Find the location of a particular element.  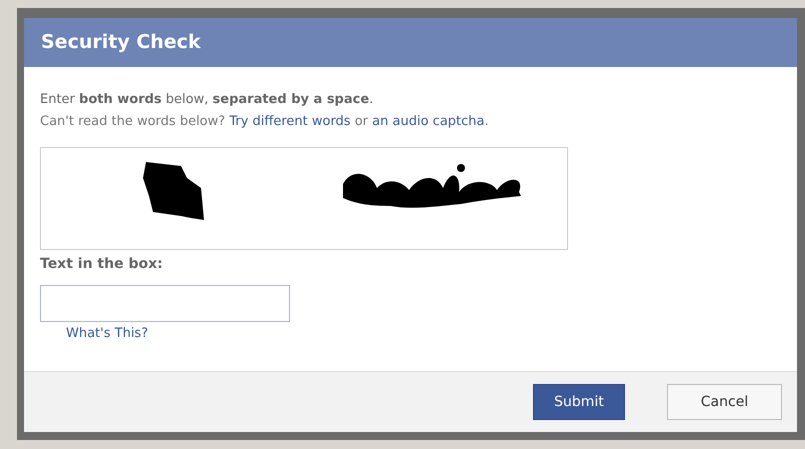

whats-this-link: What's This? is located at coordinates (107, 334).